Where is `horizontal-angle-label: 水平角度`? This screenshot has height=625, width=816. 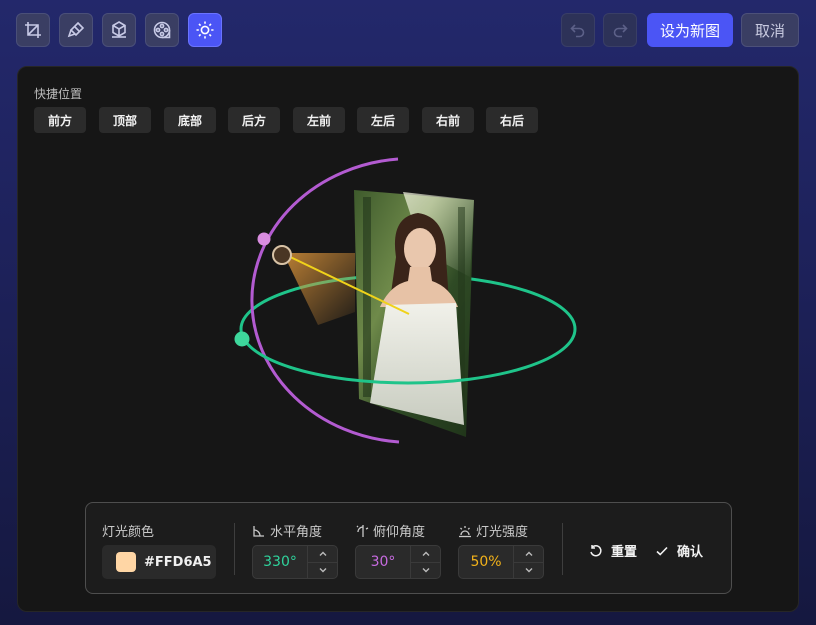
horizontal-angle-label: 水平角度 is located at coordinates (287, 530).